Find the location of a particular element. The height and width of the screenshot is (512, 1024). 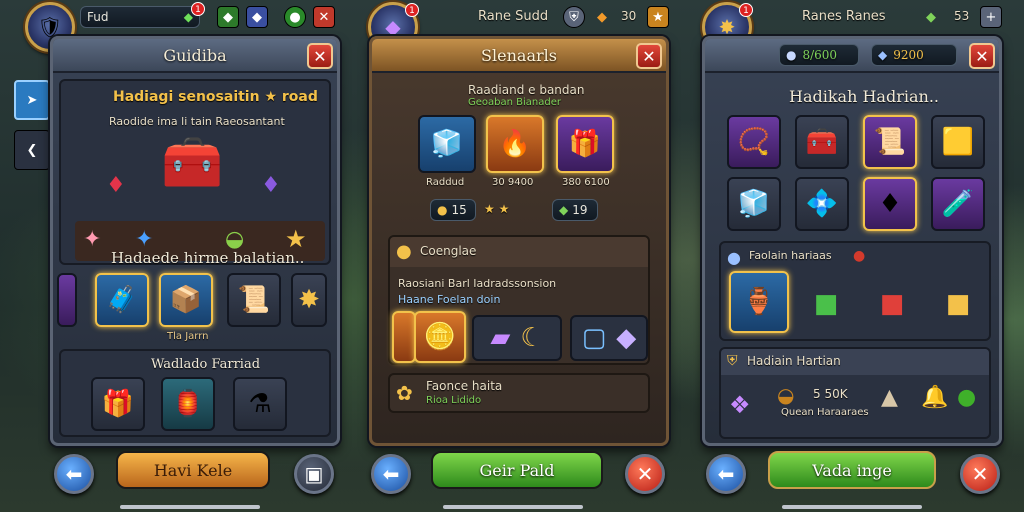

window-title: Slenaarls is located at coordinates (519, 56).